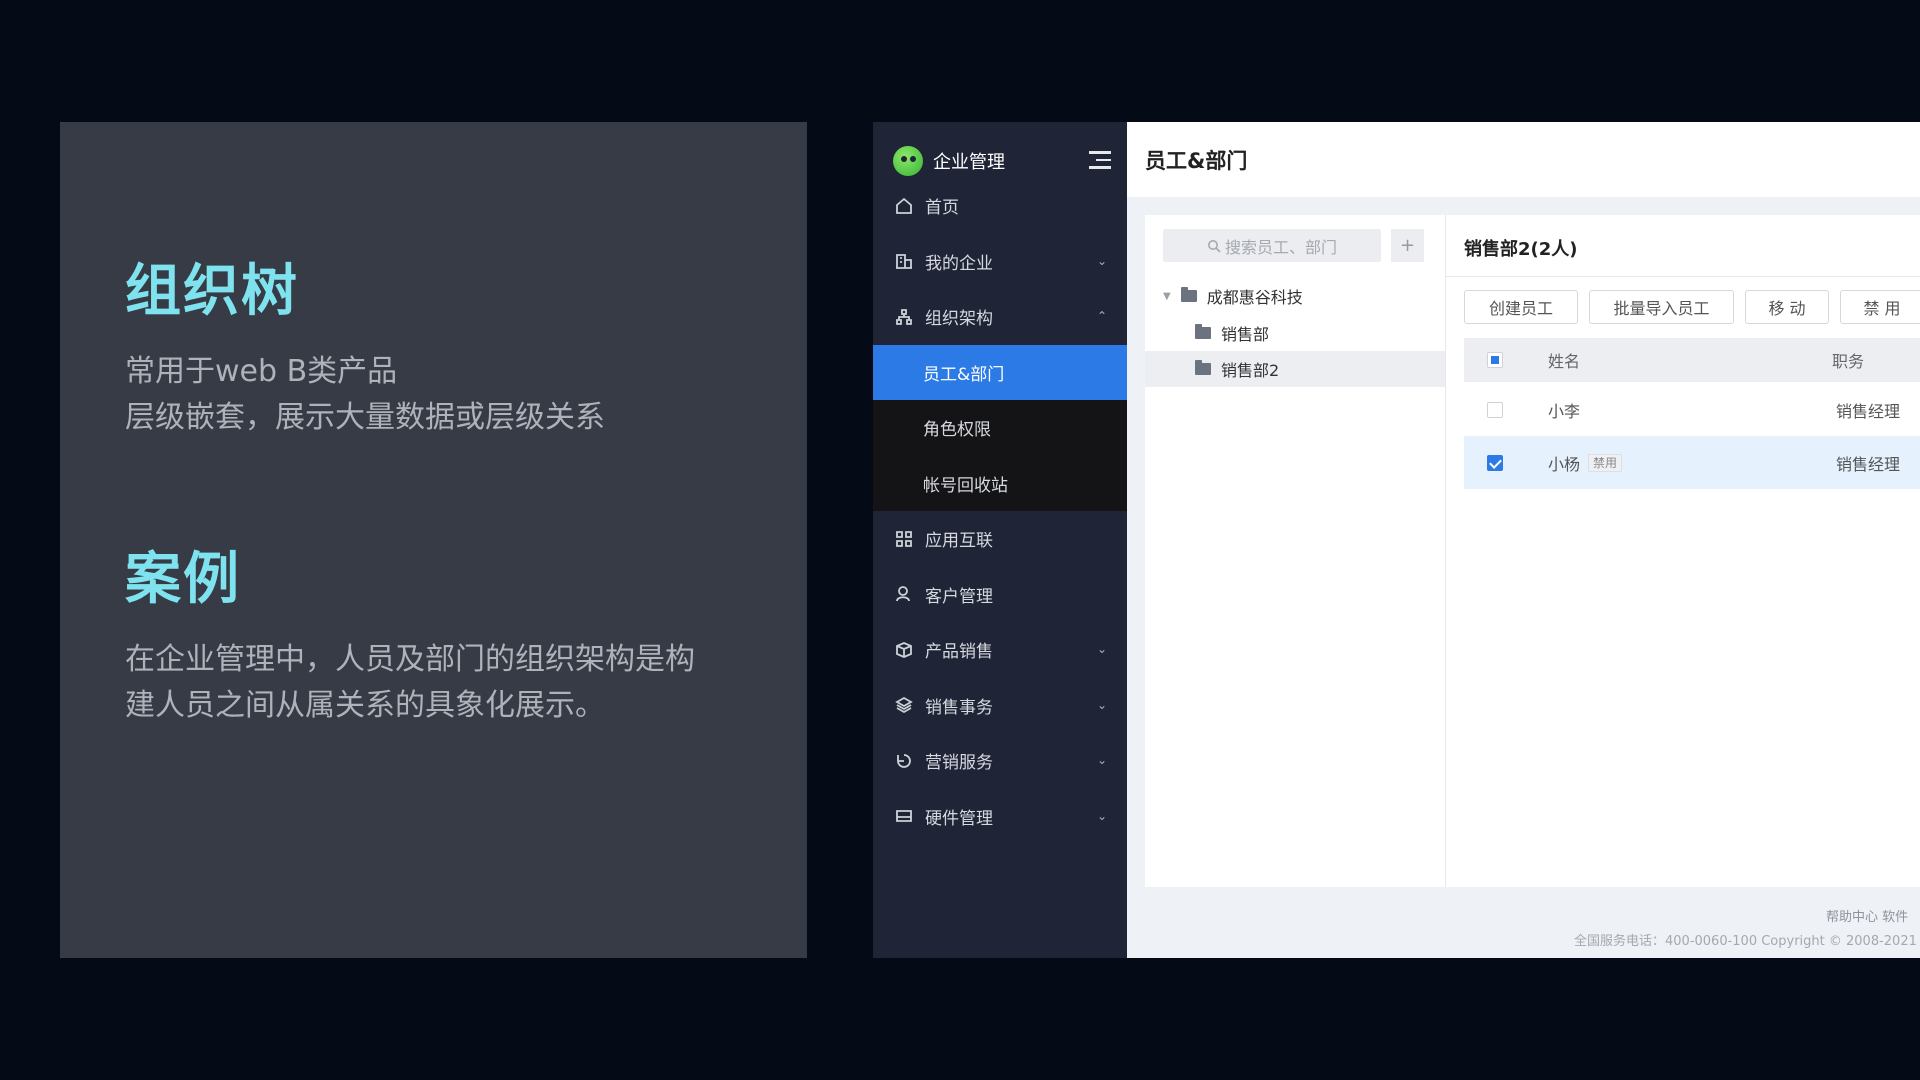  Describe the element at coordinates (1000, 817) in the screenshot. I see `sidebar-item-hardware: 硬件管理 ⌄` at that location.